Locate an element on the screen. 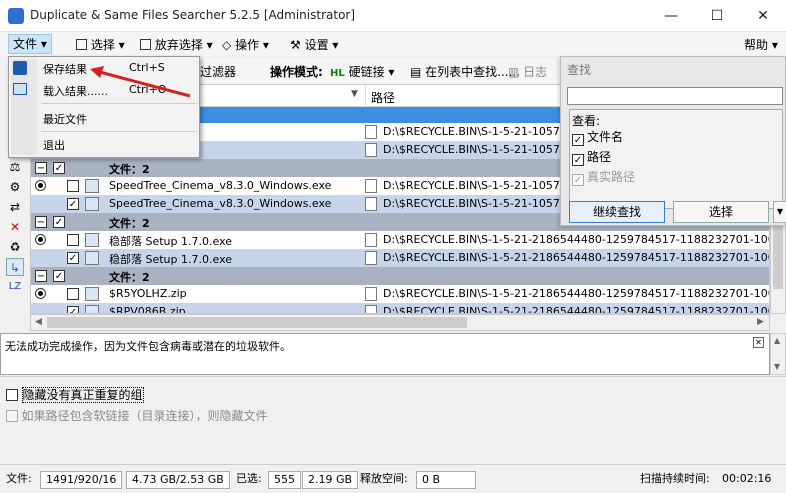 The image size is (786, 493). annotation-arrow is located at coordinates (140, 82).